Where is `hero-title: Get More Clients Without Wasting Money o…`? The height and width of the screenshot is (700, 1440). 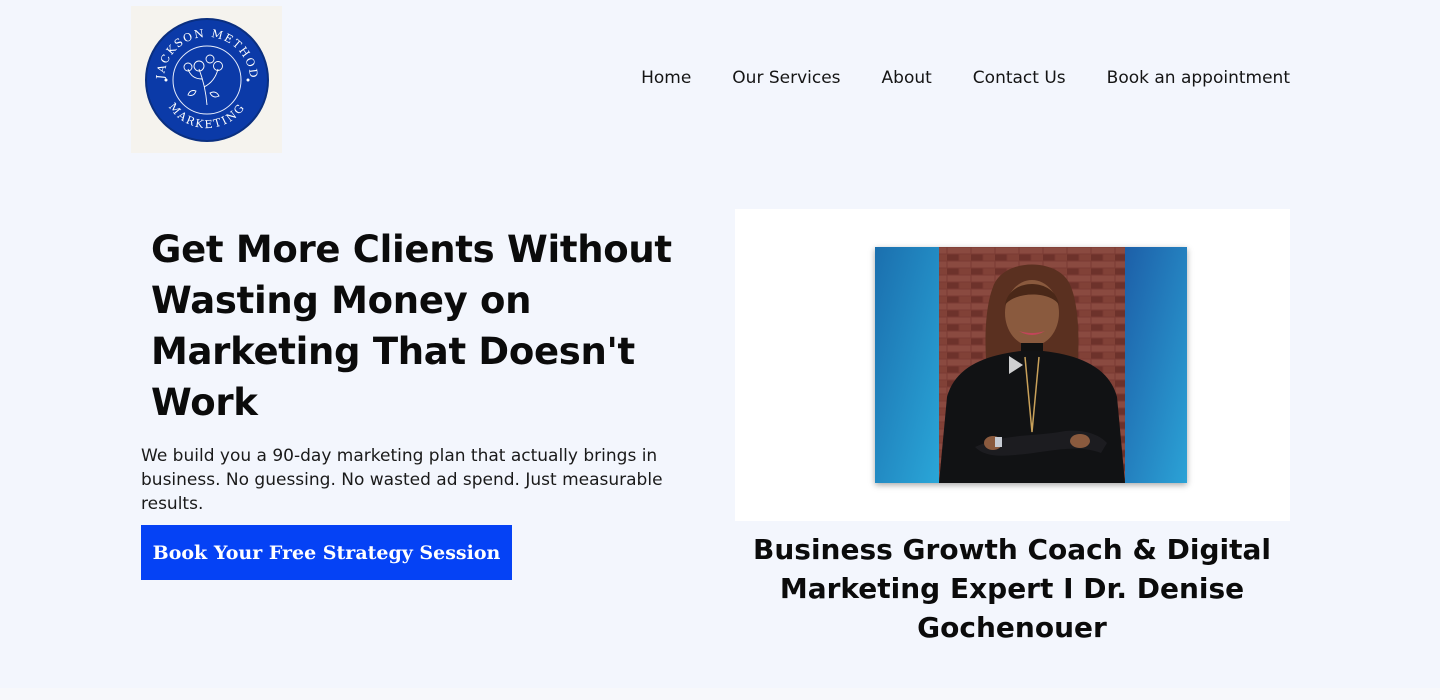 hero-title: Get More Clients Without Wasting Money o… is located at coordinates (411, 326).